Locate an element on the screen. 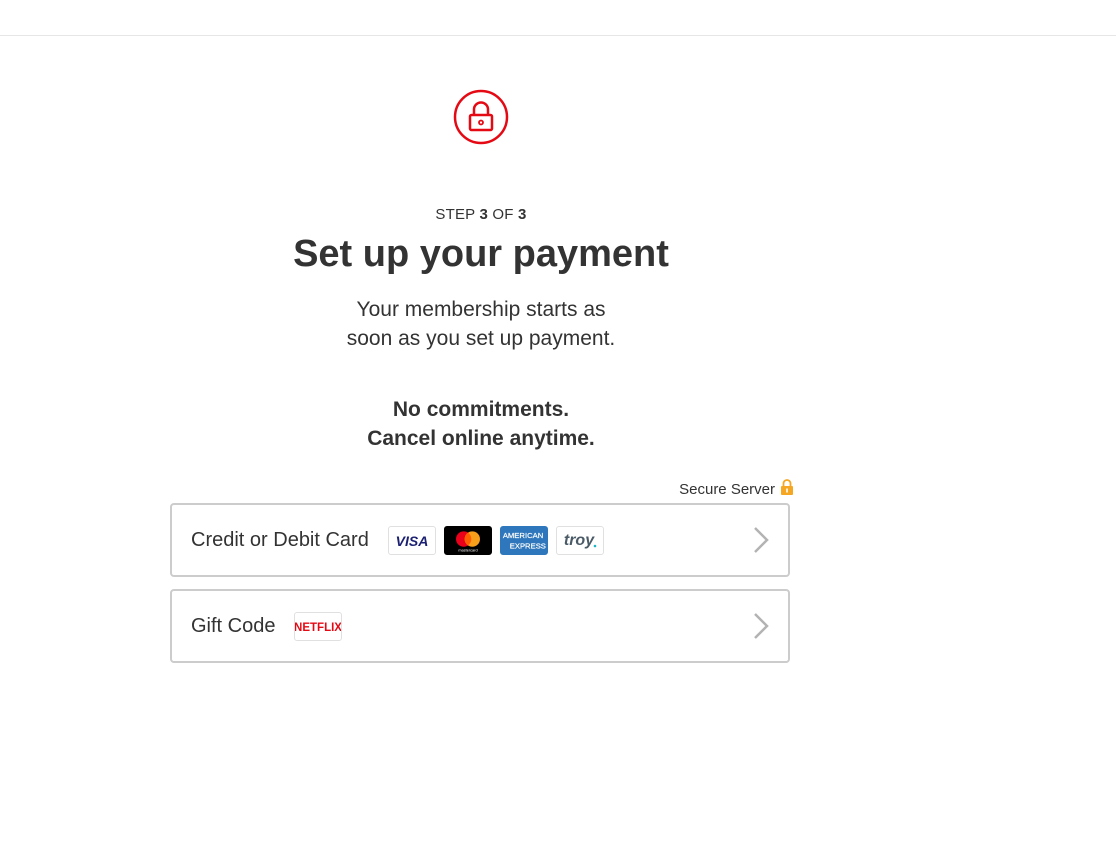 The height and width of the screenshot is (852, 1116). gift-logos: NETFLIX is located at coordinates (318, 626).